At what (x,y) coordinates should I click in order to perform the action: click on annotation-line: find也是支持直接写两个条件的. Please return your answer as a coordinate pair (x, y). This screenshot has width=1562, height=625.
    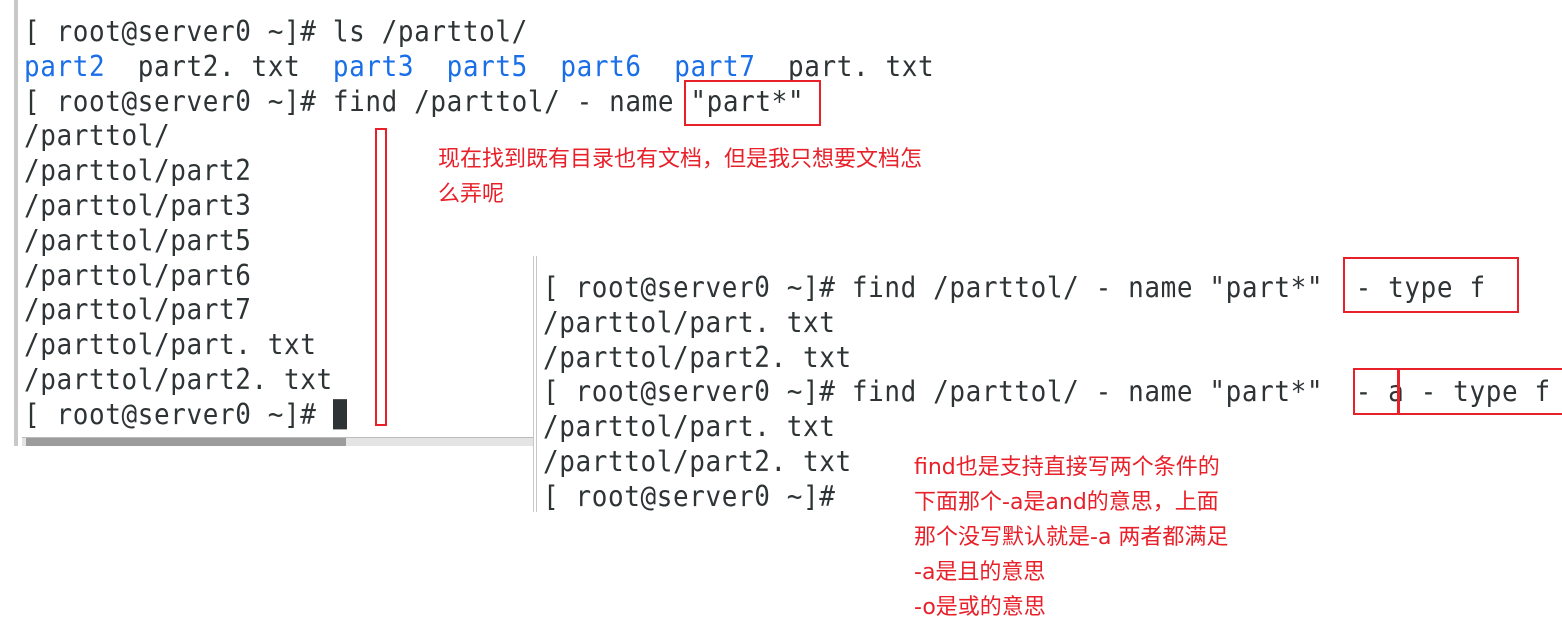
    Looking at the image, I should click on (1067, 467).